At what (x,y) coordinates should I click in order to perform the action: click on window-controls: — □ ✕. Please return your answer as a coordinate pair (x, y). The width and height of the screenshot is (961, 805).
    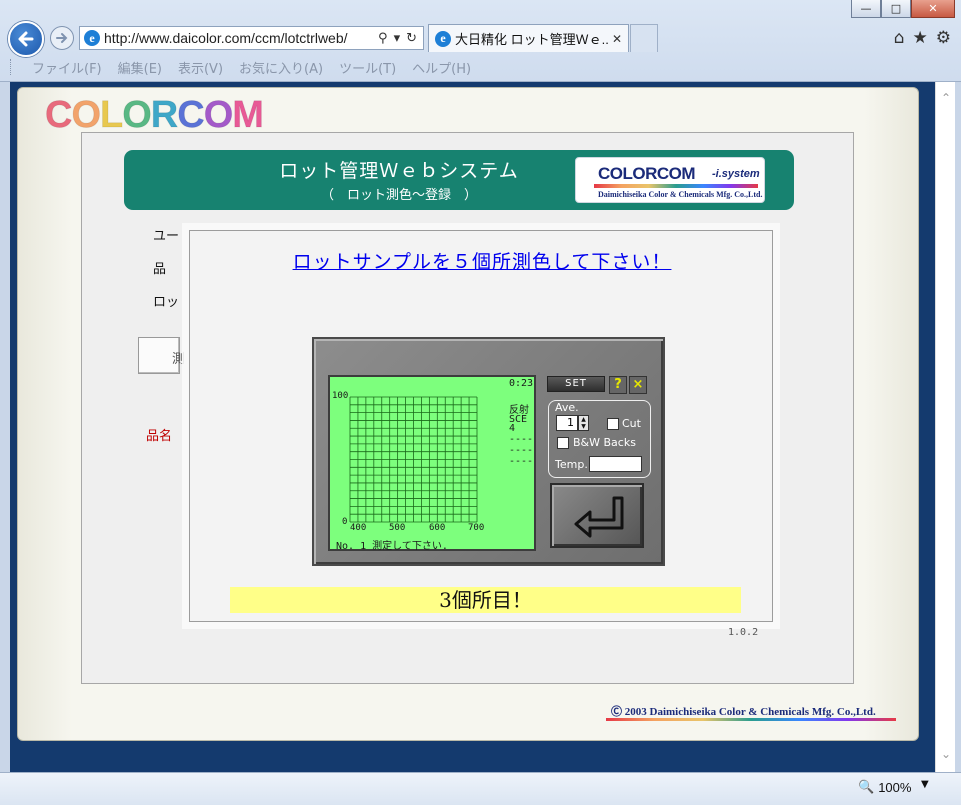
    Looking at the image, I should click on (903, 9).